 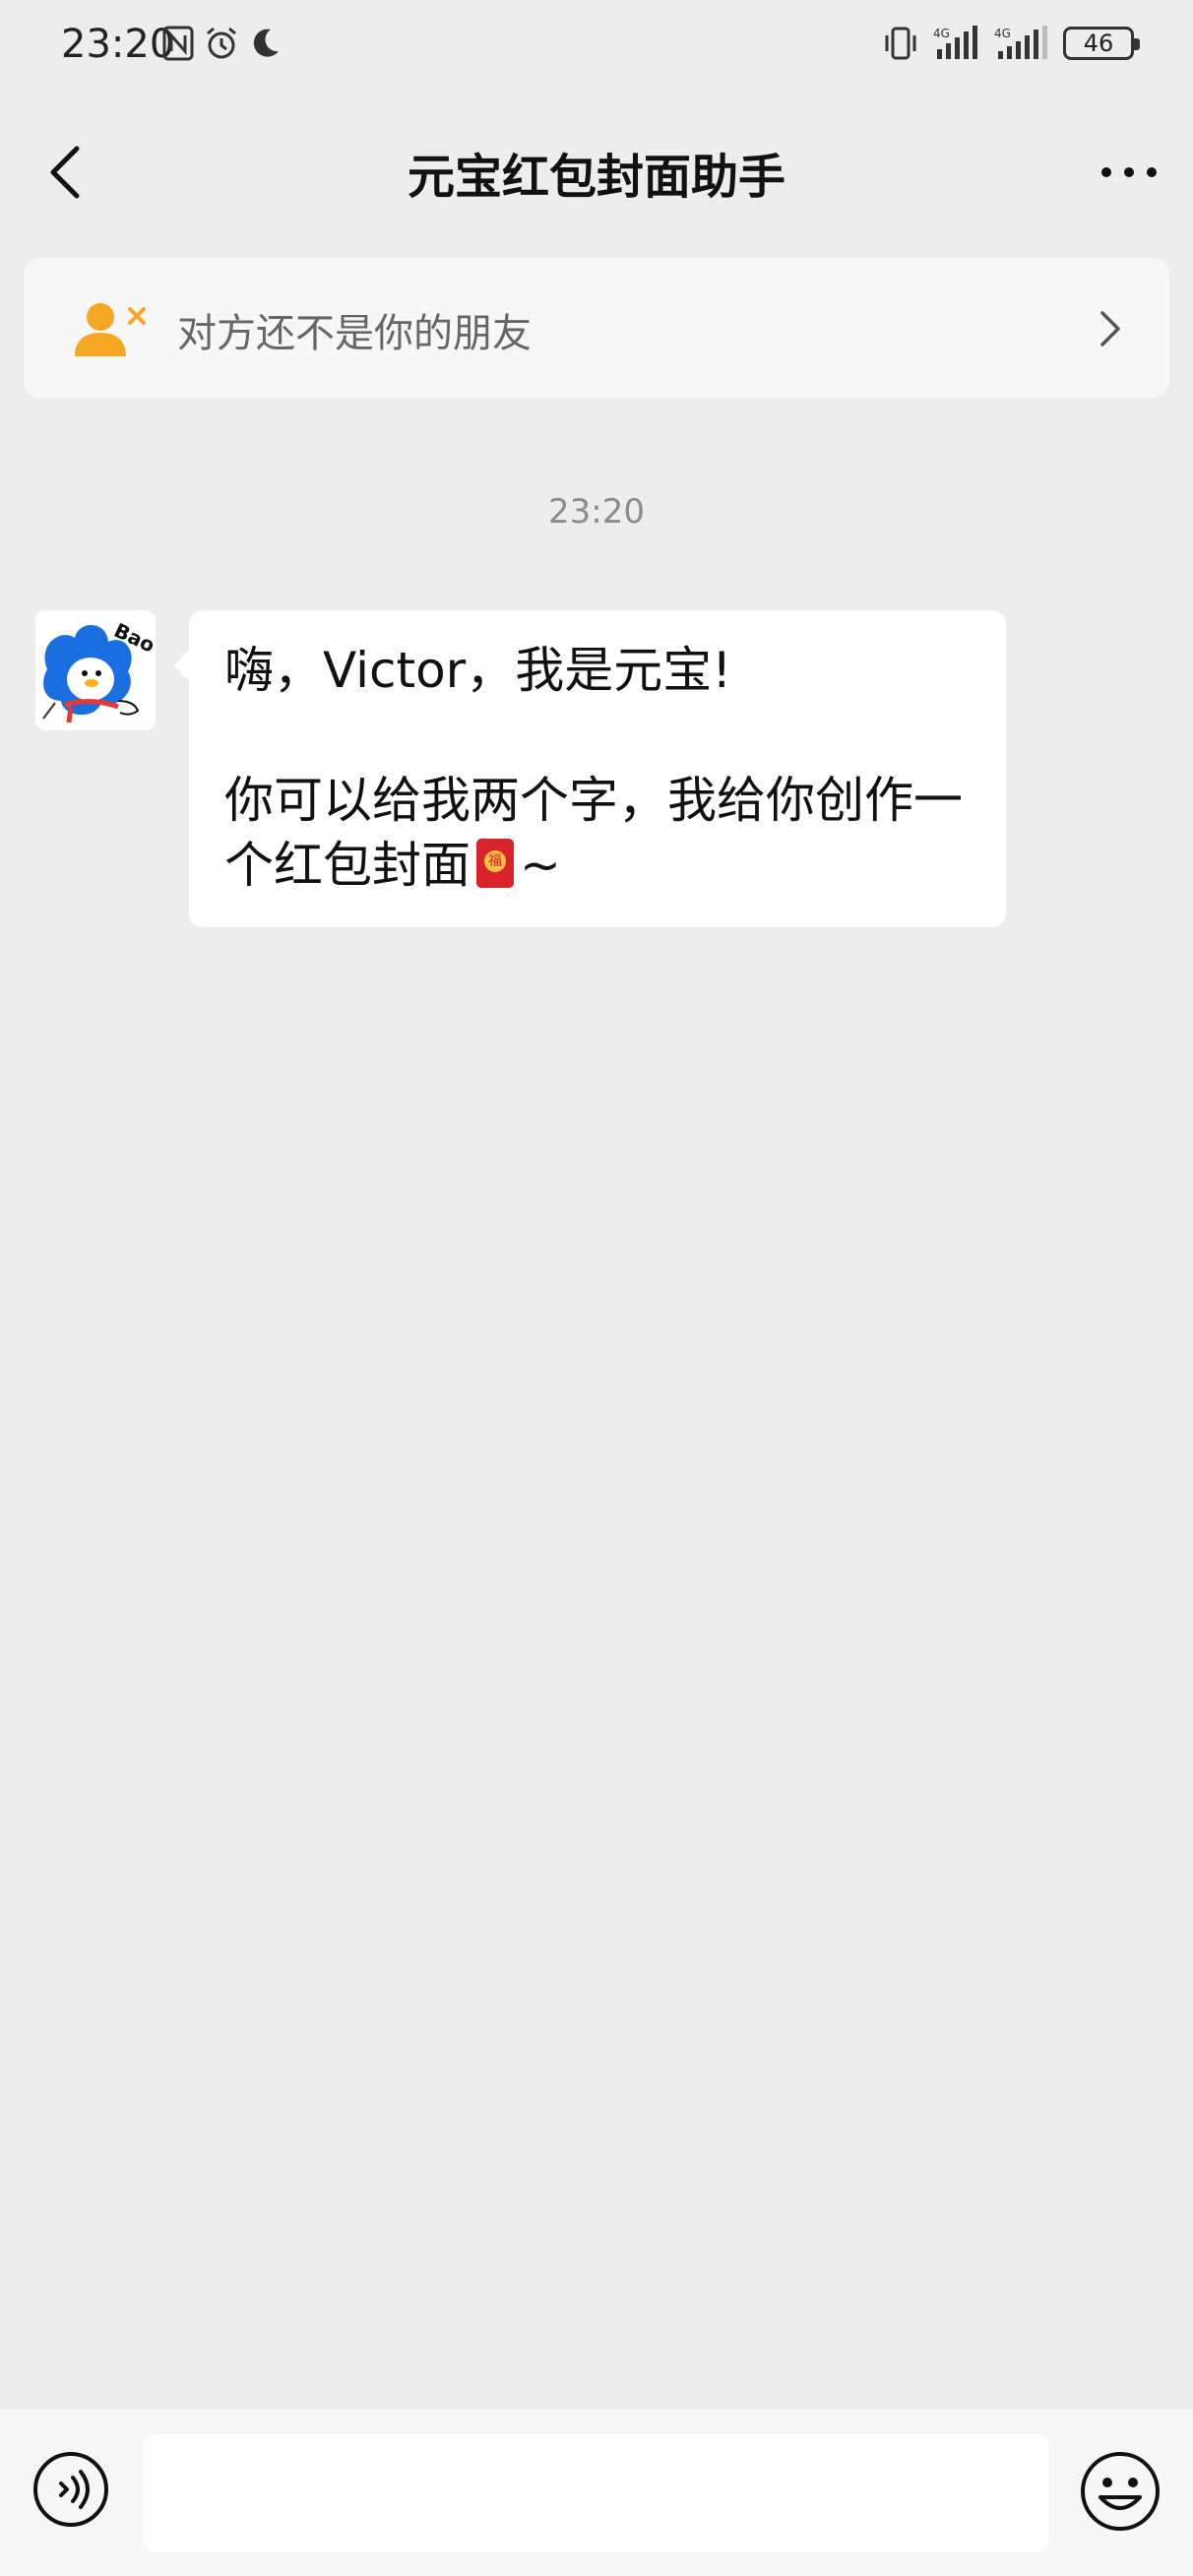 I want to click on input-bar, so click(x=596, y=2492).